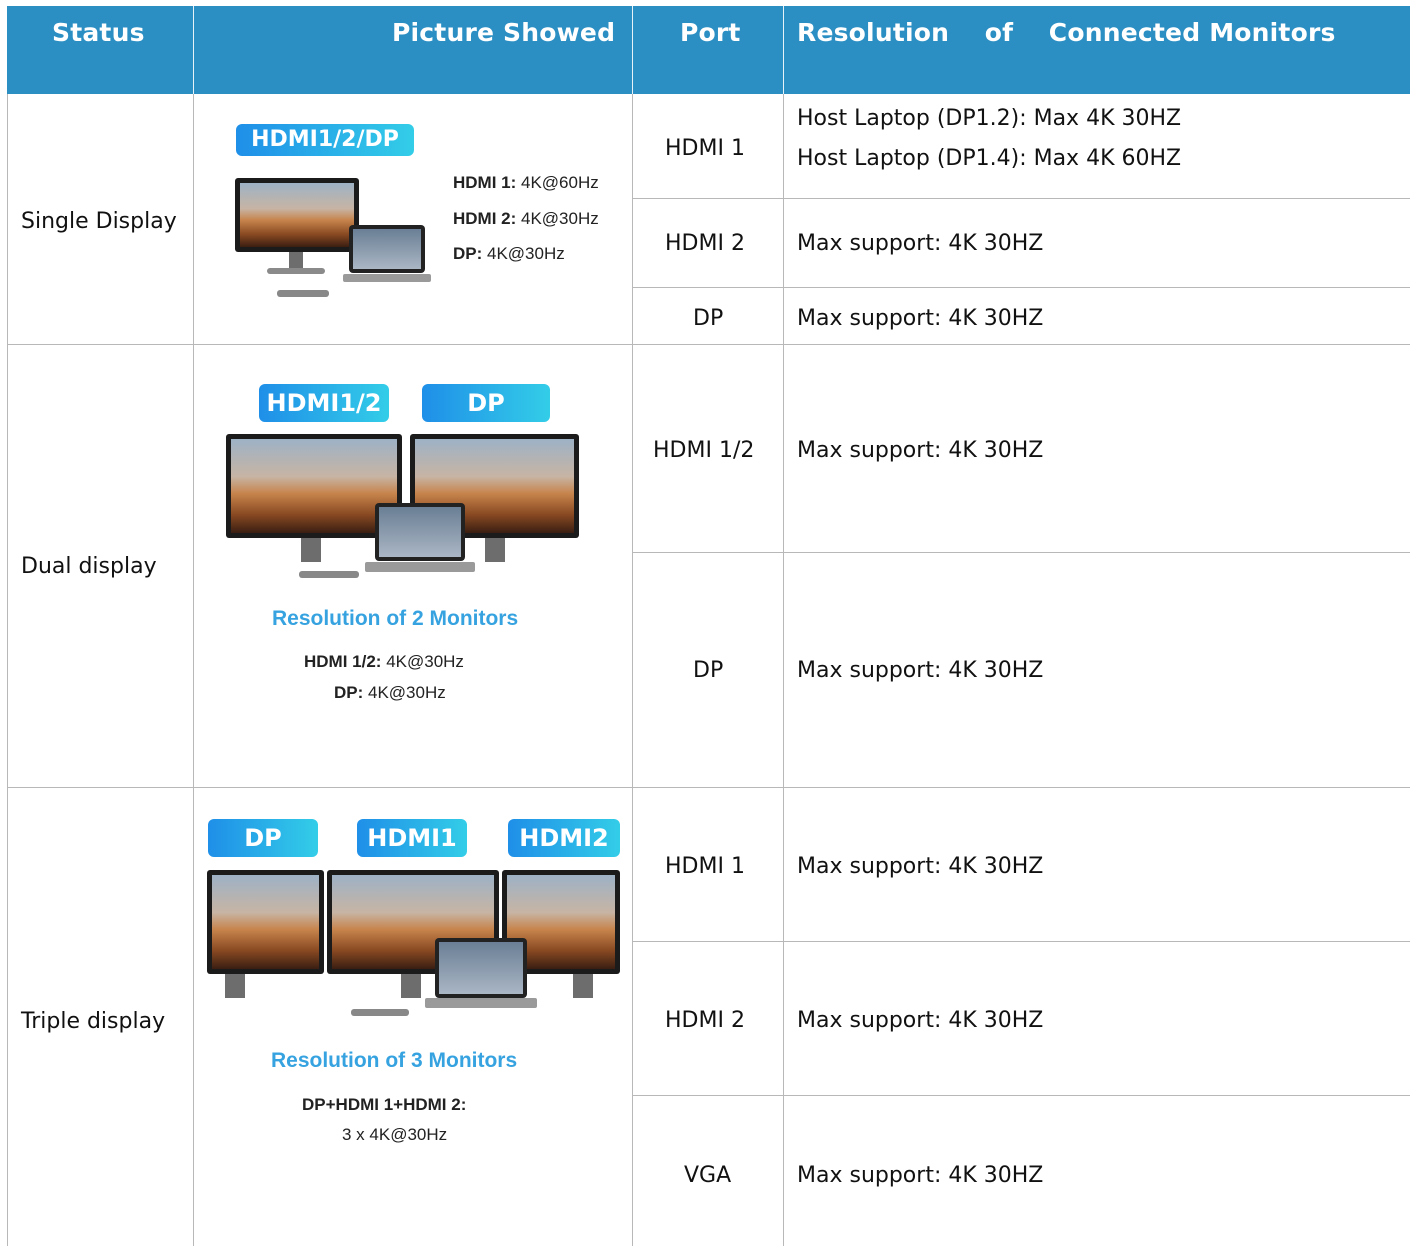  What do you see at coordinates (395, 618) in the screenshot?
I see `resolution-title: Resolution of 2 Monitors` at bounding box center [395, 618].